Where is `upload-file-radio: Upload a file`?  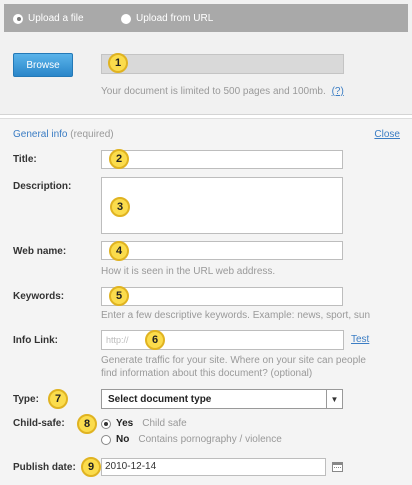
upload-file-radio: Upload a file is located at coordinates (48, 18).